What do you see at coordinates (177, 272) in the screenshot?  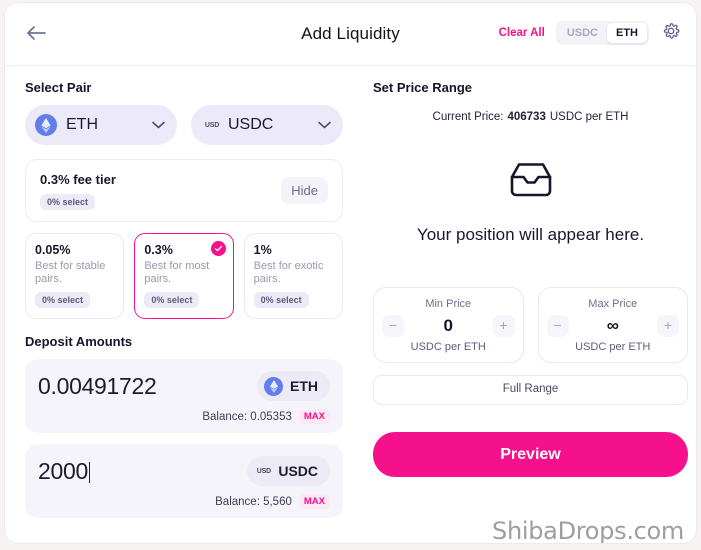 I see `fee-tier-desc: Best for most pairs.` at bounding box center [177, 272].